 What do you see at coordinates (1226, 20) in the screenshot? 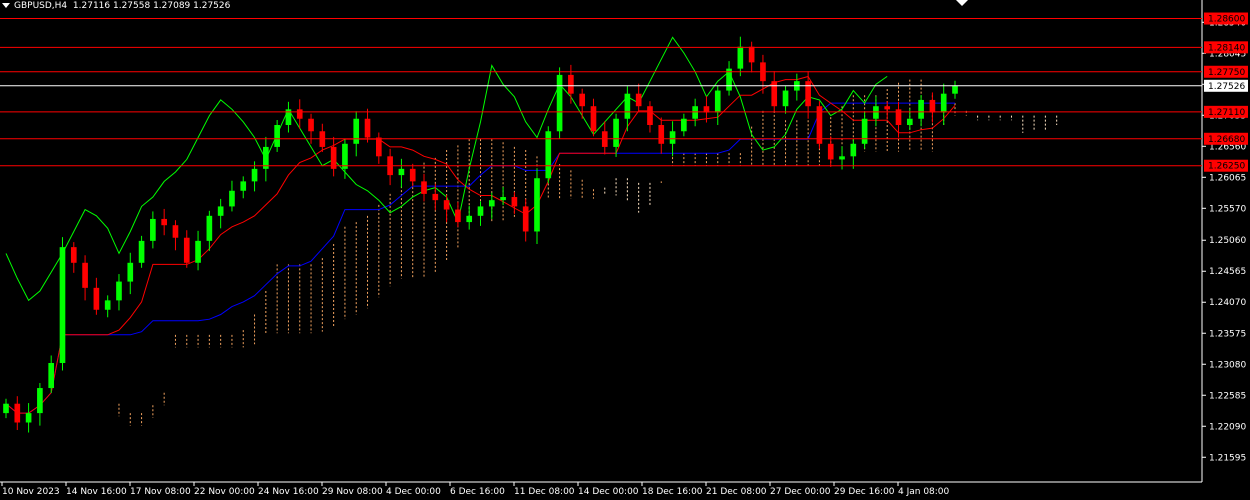
I see `level-price-label: 1.28600` at bounding box center [1226, 20].